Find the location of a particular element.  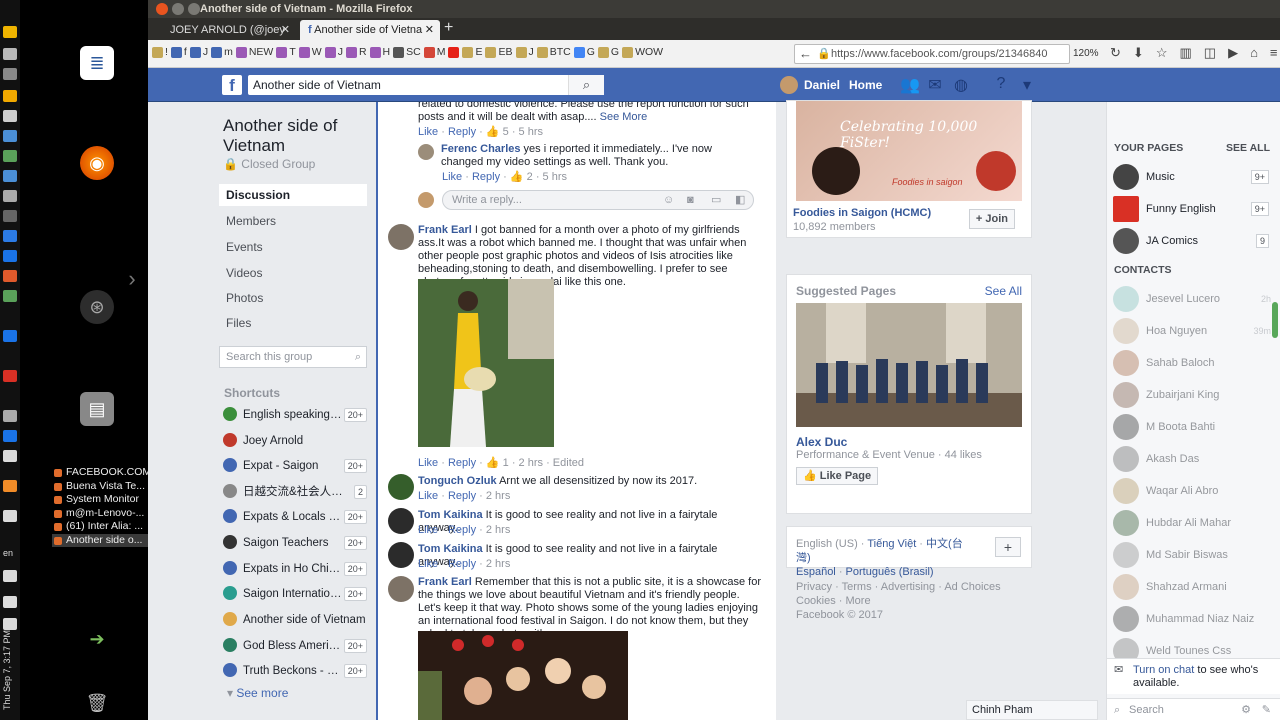

volume-icon is located at coordinates (10, 576).